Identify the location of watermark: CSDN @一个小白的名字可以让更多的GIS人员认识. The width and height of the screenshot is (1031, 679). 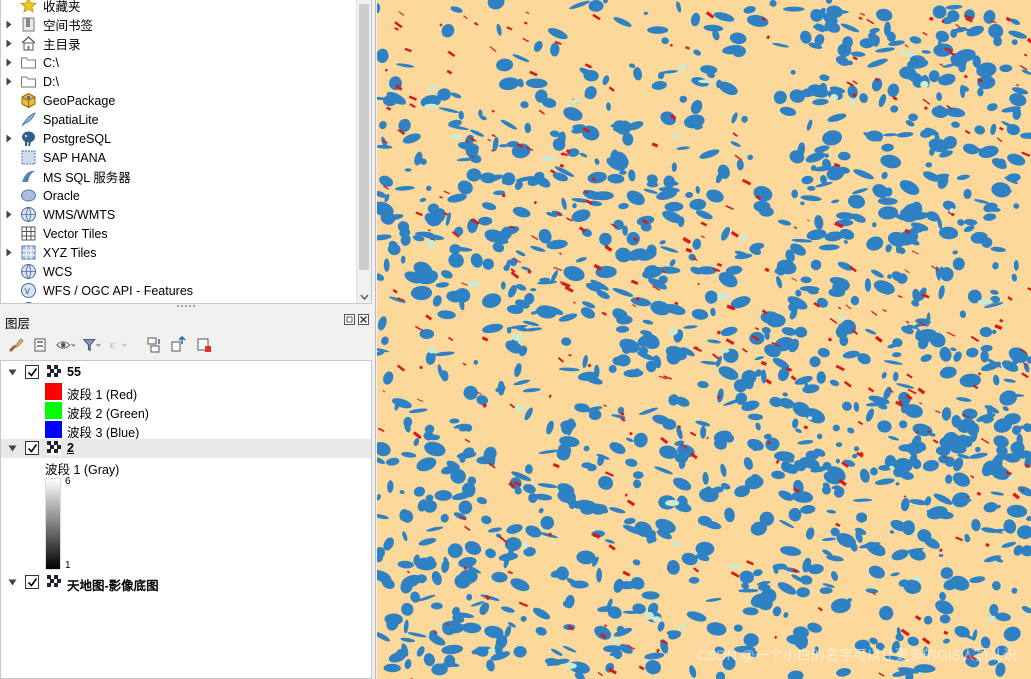
(857, 655).